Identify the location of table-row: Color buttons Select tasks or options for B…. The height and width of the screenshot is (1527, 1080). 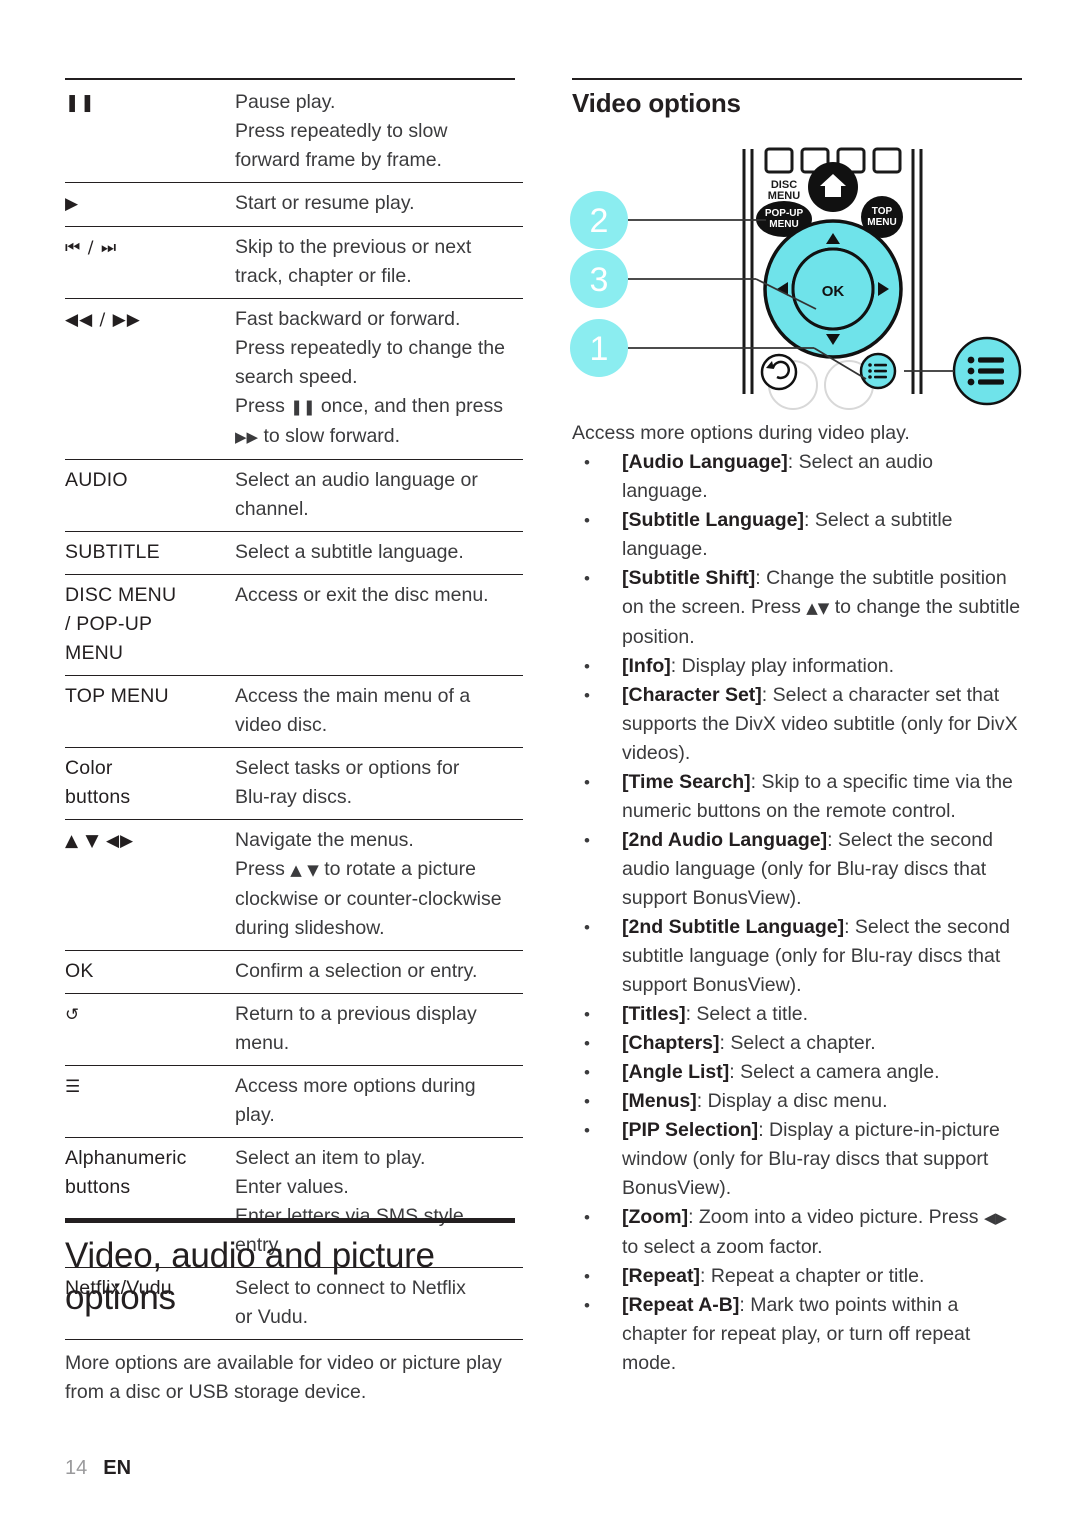
(294, 783).